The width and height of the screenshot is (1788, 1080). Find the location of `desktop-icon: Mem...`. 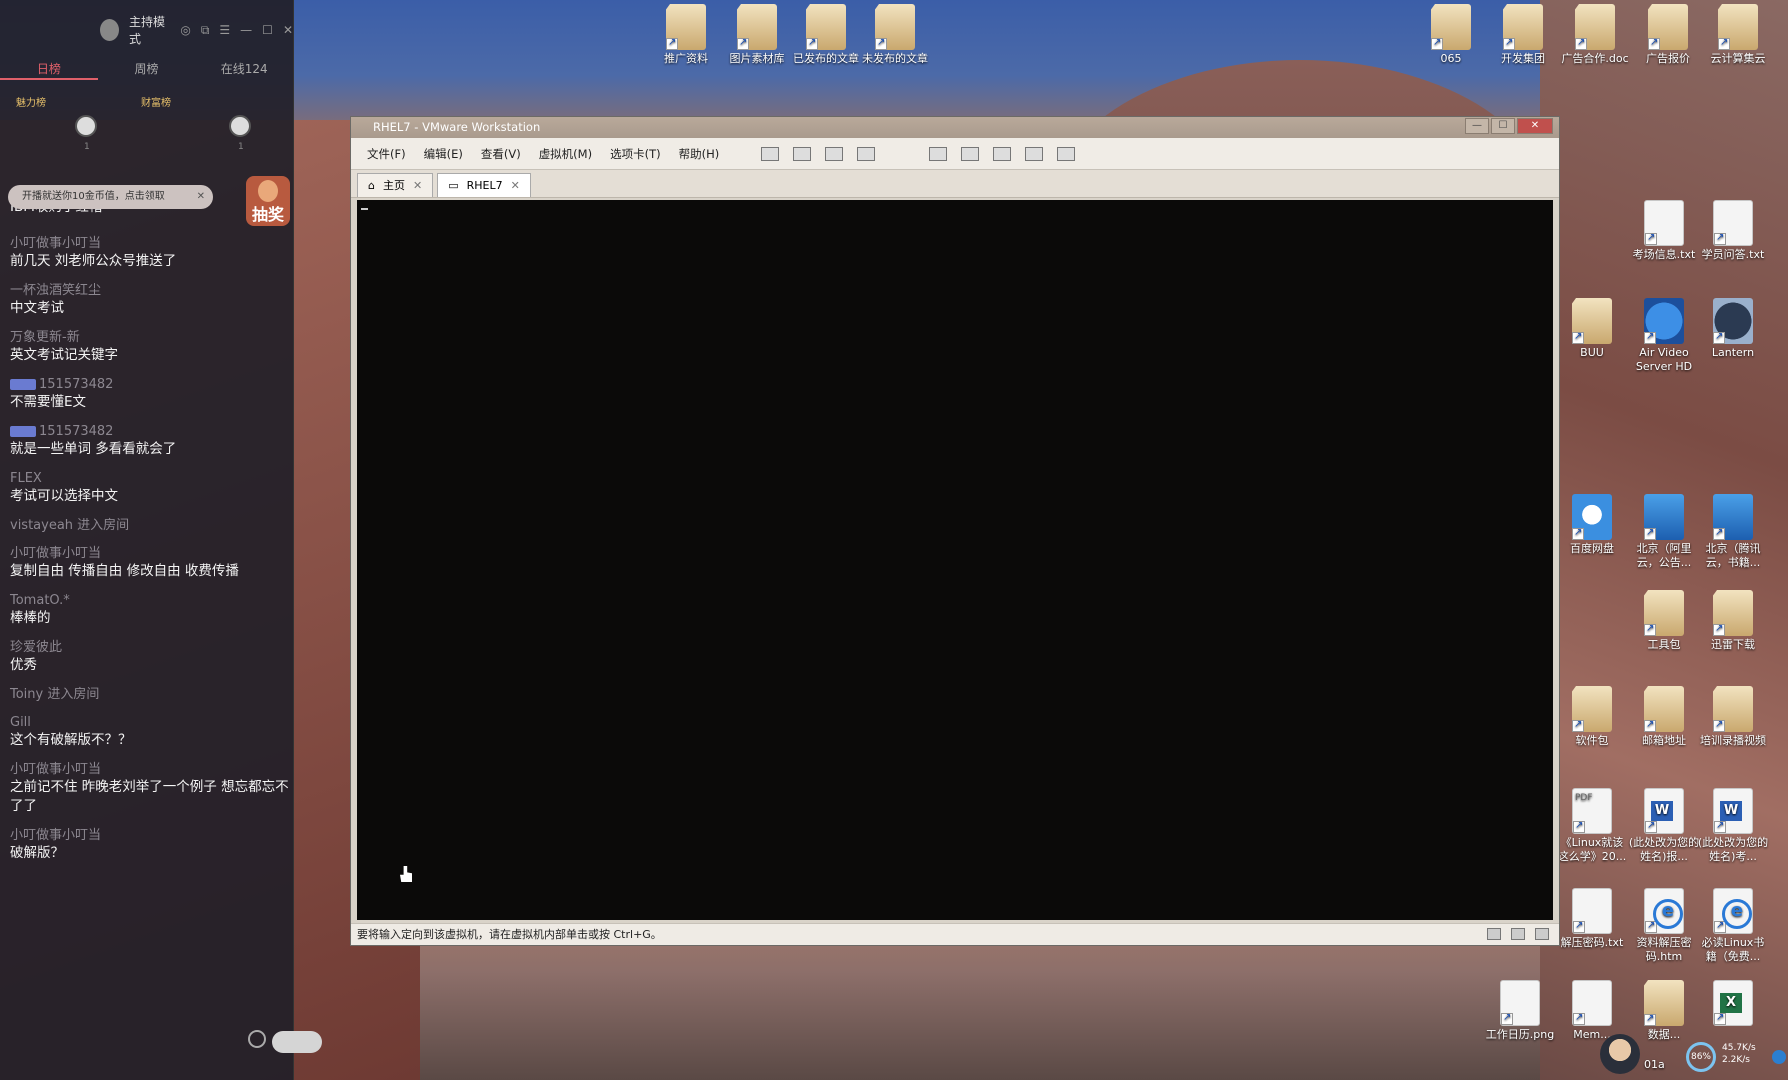

desktop-icon: Mem... is located at coordinates (1592, 1011).